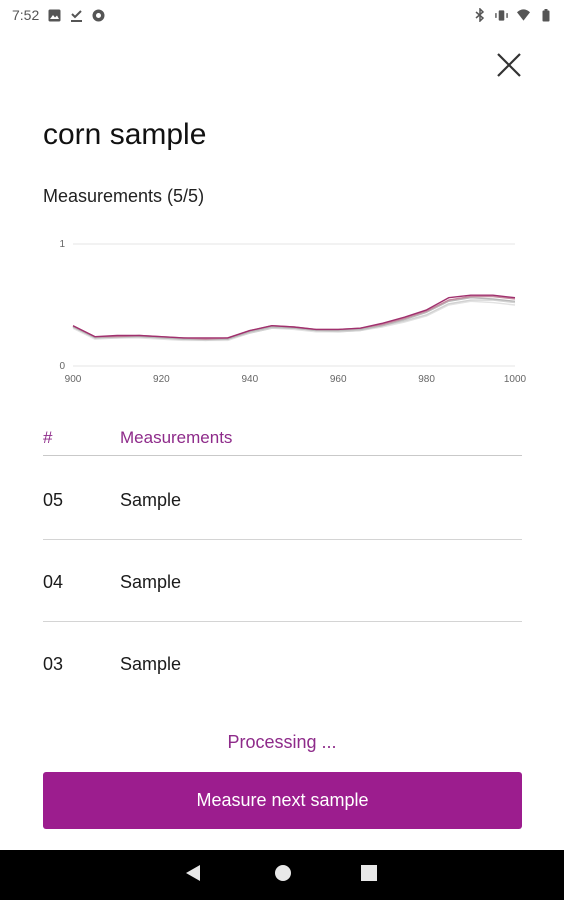  I want to click on x-tick-label: 940, so click(249, 379).